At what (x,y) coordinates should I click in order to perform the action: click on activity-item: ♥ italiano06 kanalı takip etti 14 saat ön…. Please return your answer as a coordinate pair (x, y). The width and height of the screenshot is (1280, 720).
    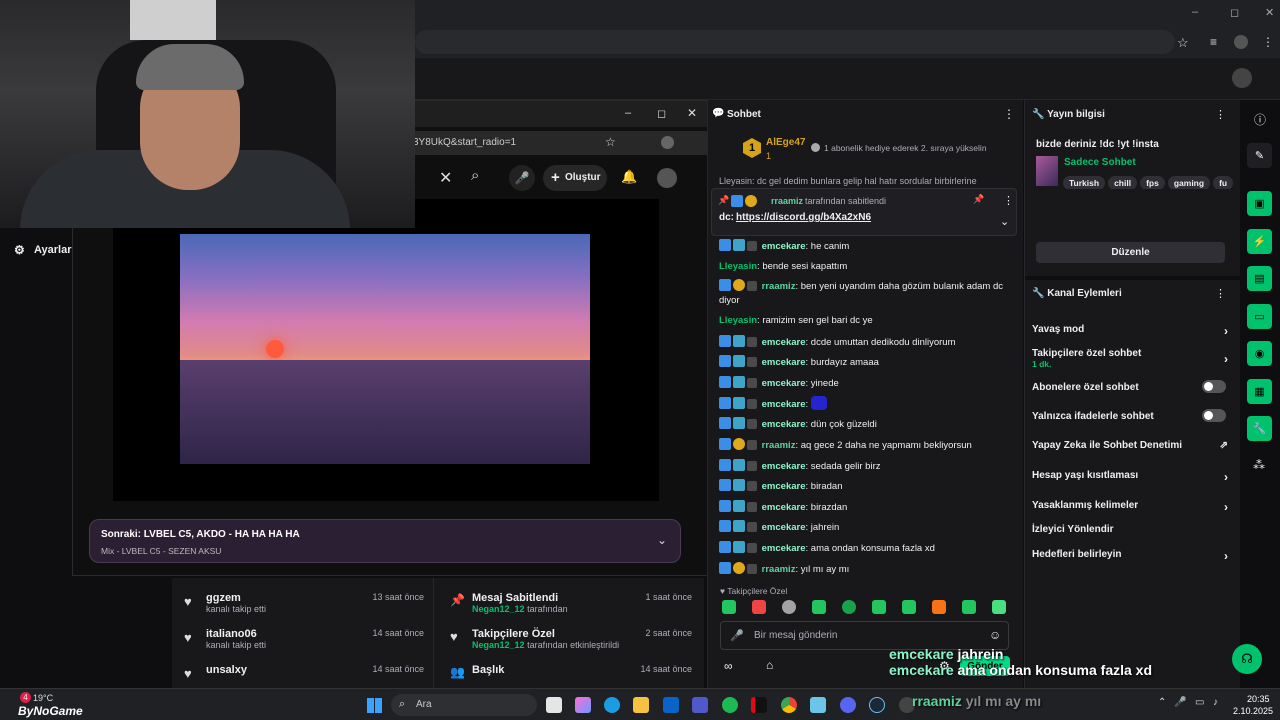
    Looking at the image, I should click on (307, 639).